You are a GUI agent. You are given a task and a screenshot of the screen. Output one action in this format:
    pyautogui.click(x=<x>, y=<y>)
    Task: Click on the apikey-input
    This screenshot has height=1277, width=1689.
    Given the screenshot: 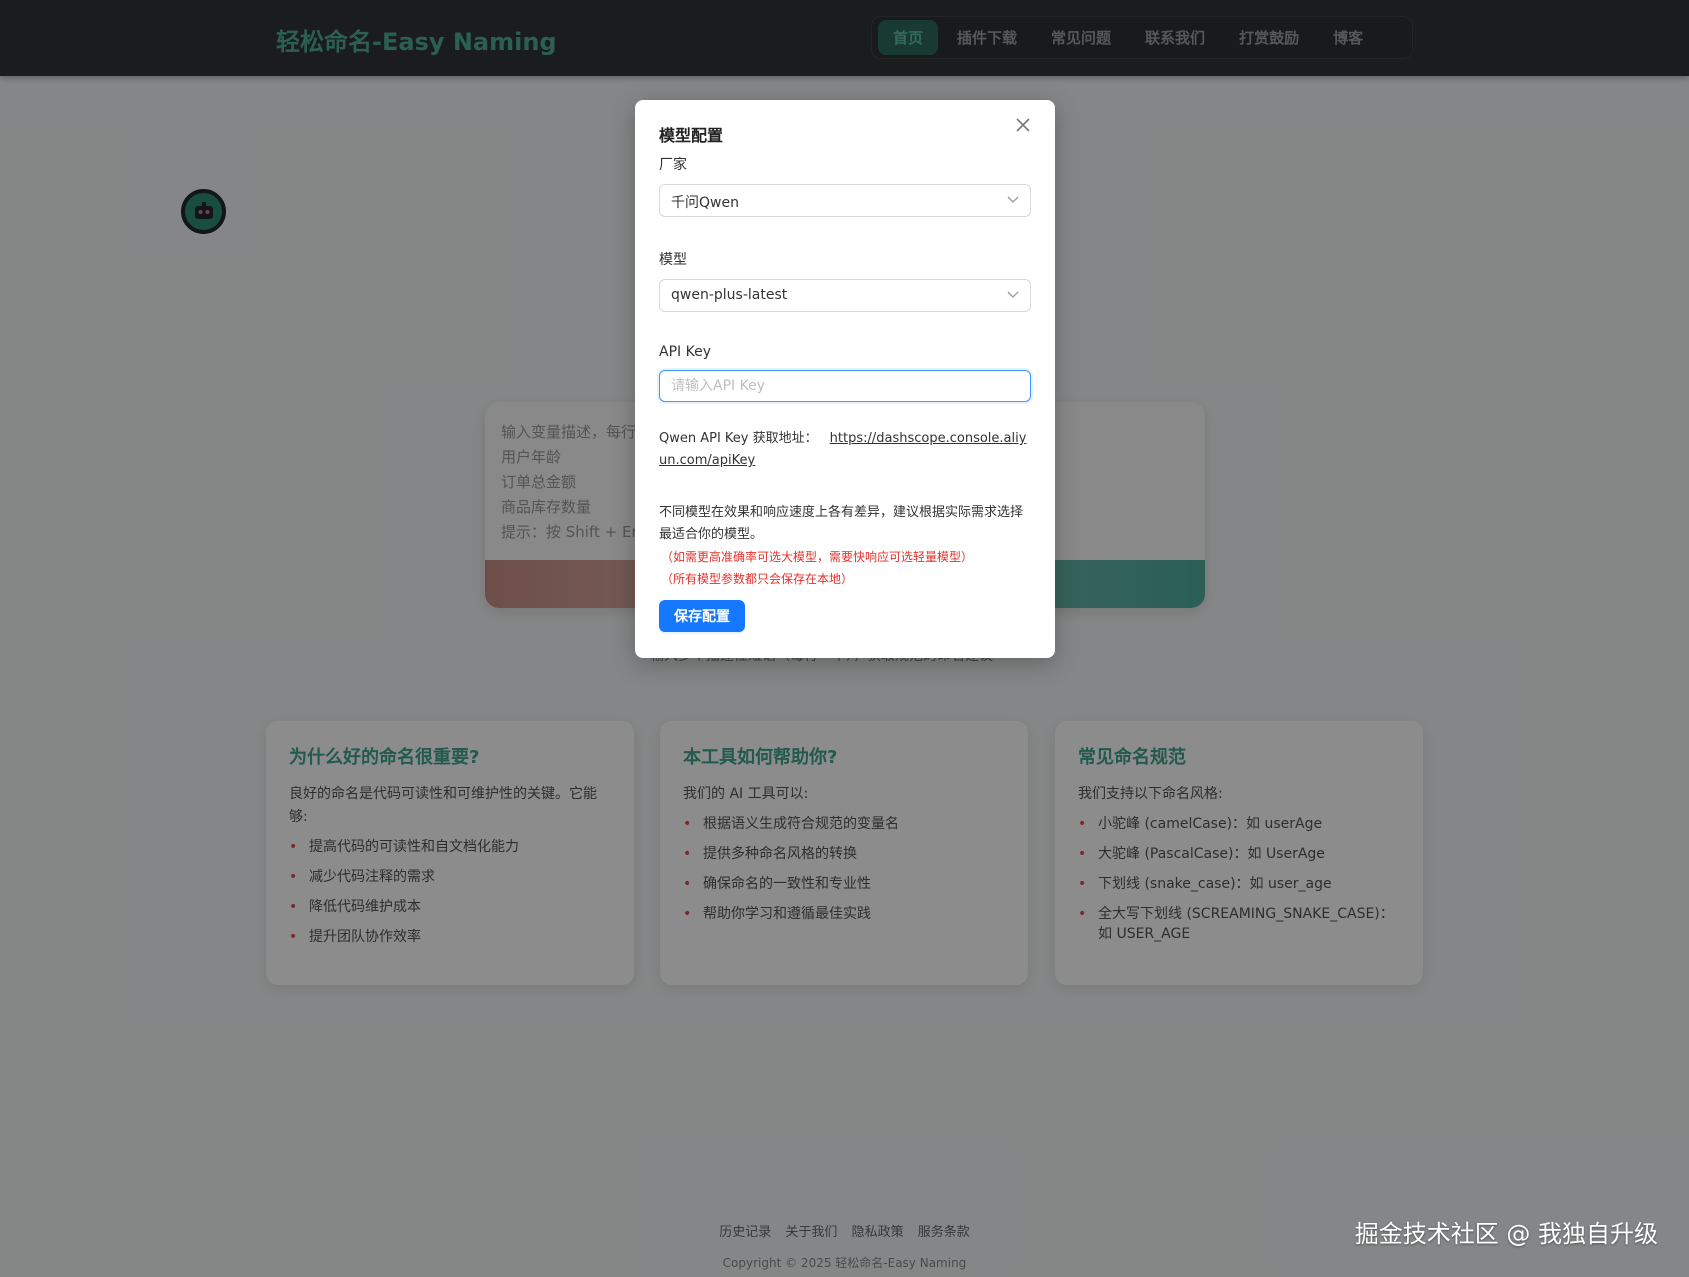 What is the action you would take?
    pyautogui.click(x=845, y=386)
    